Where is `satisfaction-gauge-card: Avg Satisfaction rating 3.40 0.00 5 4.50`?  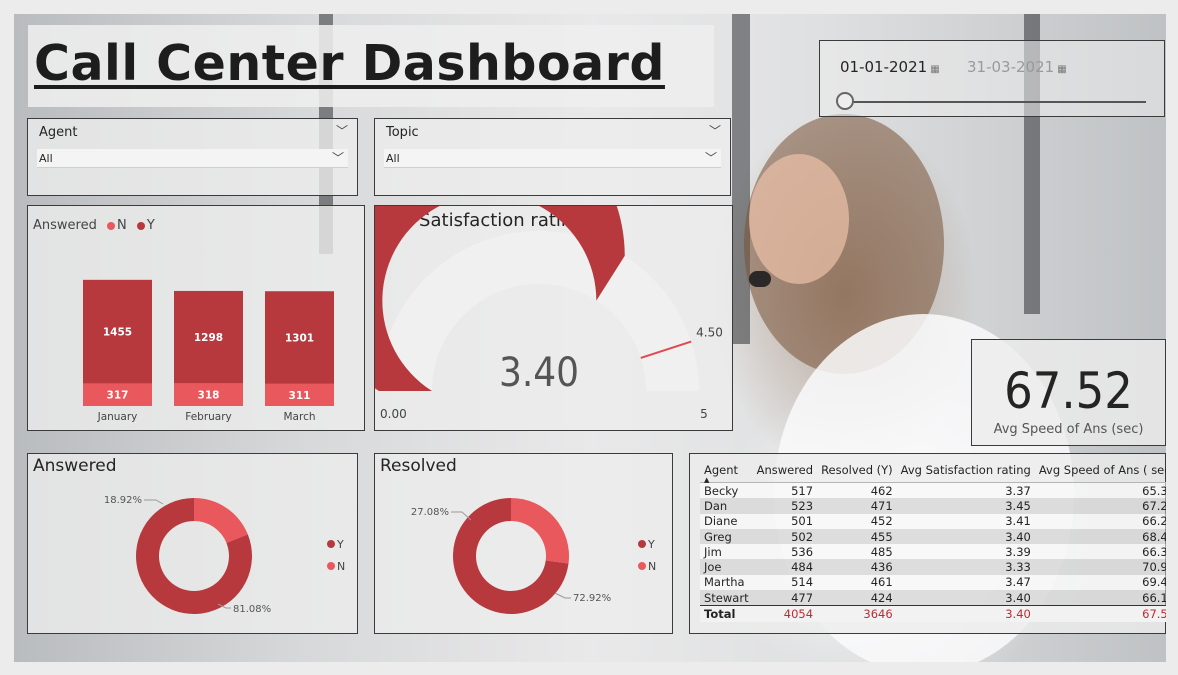 satisfaction-gauge-card: Avg Satisfaction rating 3.40 0.00 5 4.50 is located at coordinates (553, 318).